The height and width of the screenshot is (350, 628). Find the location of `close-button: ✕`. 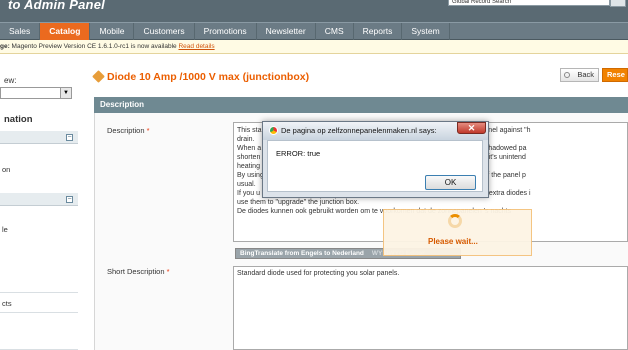

close-button: ✕ is located at coordinates (471, 128).